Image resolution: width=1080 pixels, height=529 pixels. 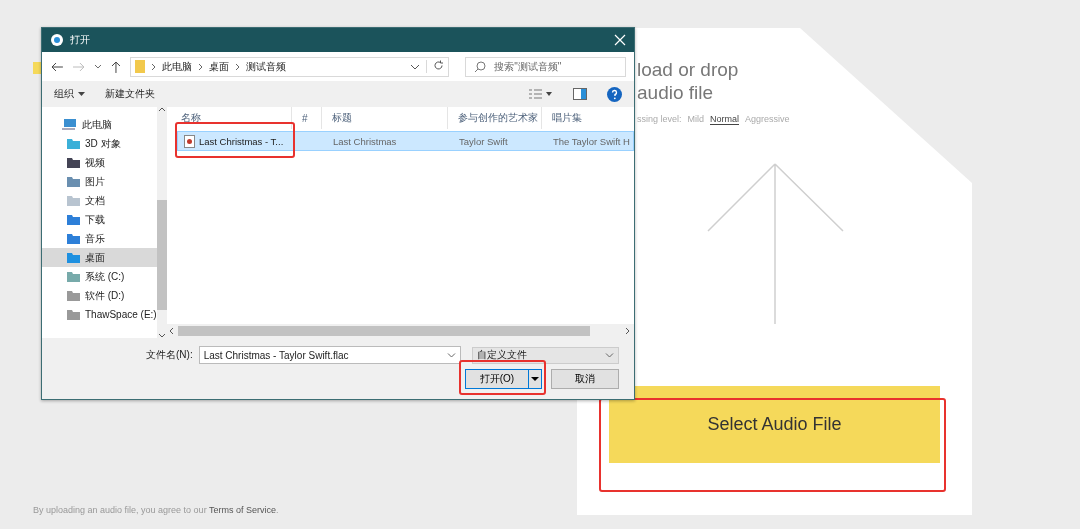 What do you see at coordinates (365, 141) in the screenshot?
I see `table-cell-text: Last Christmas` at bounding box center [365, 141].